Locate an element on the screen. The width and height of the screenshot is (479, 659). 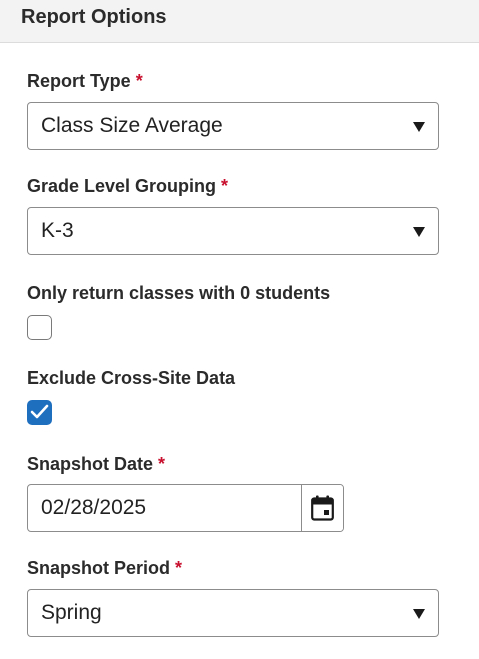
date-picker-button is located at coordinates (322, 508).